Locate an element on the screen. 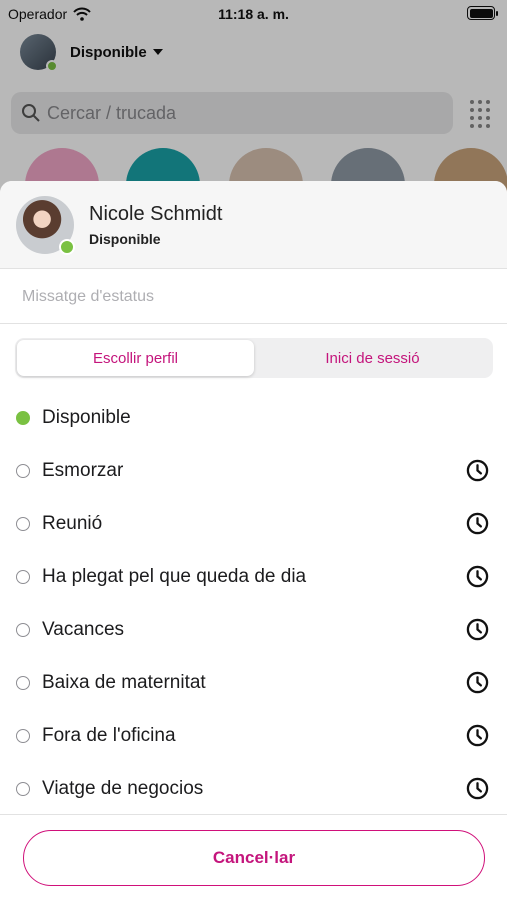 The image size is (507, 900). status-option-vacation: Vacances is located at coordinates (253, 629).